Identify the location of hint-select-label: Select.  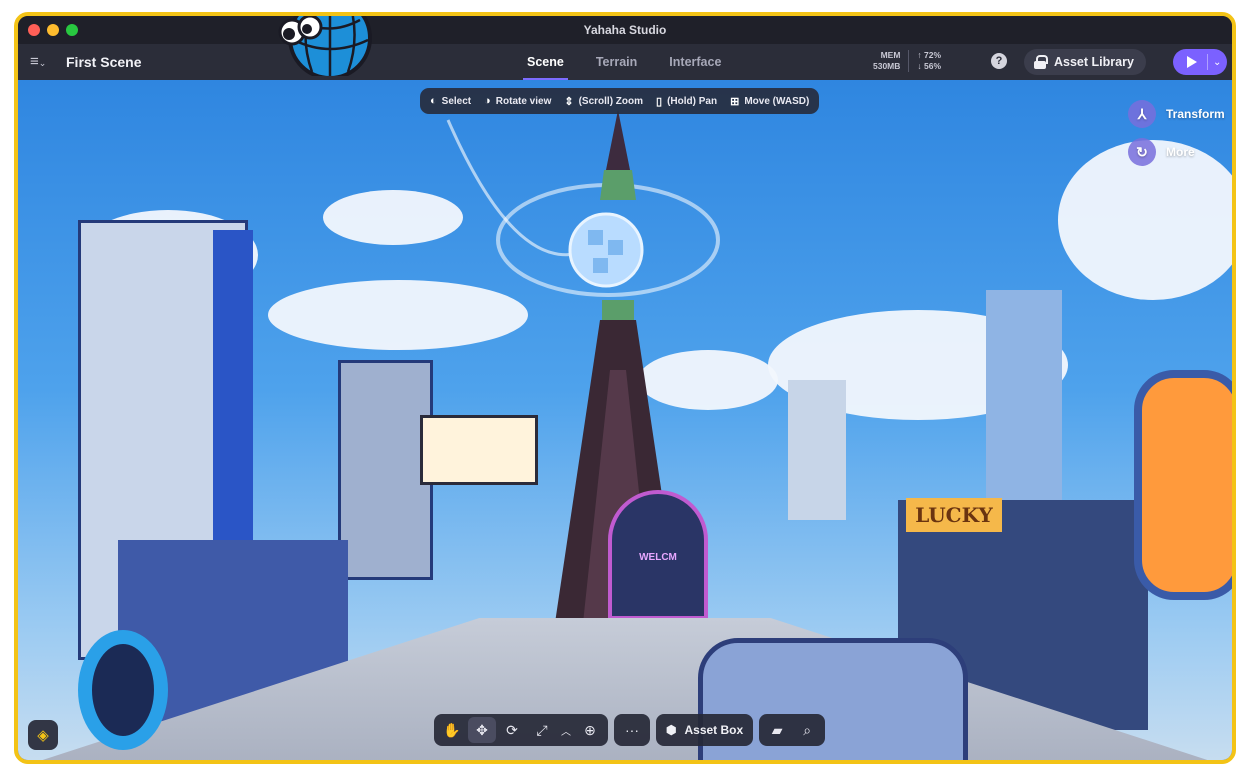
(456, 101).